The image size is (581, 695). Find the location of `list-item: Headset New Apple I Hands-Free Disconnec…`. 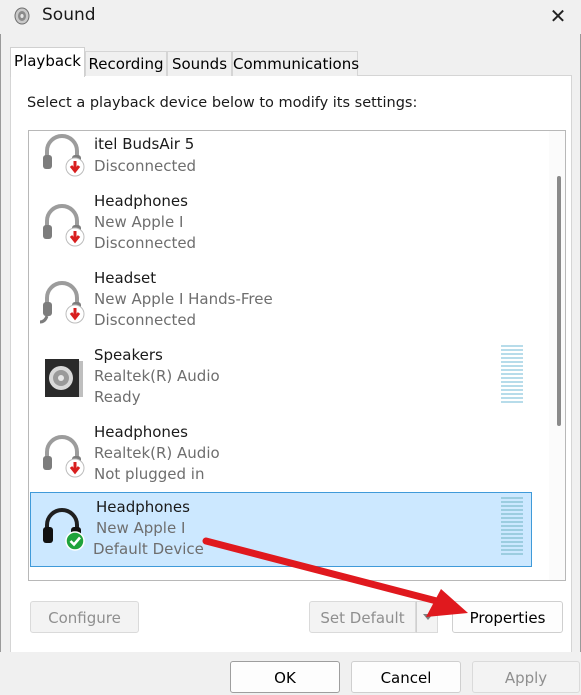

list-item: Headset New Apple I Hands-Free Disconnec… is located at coordinates (289, 302).